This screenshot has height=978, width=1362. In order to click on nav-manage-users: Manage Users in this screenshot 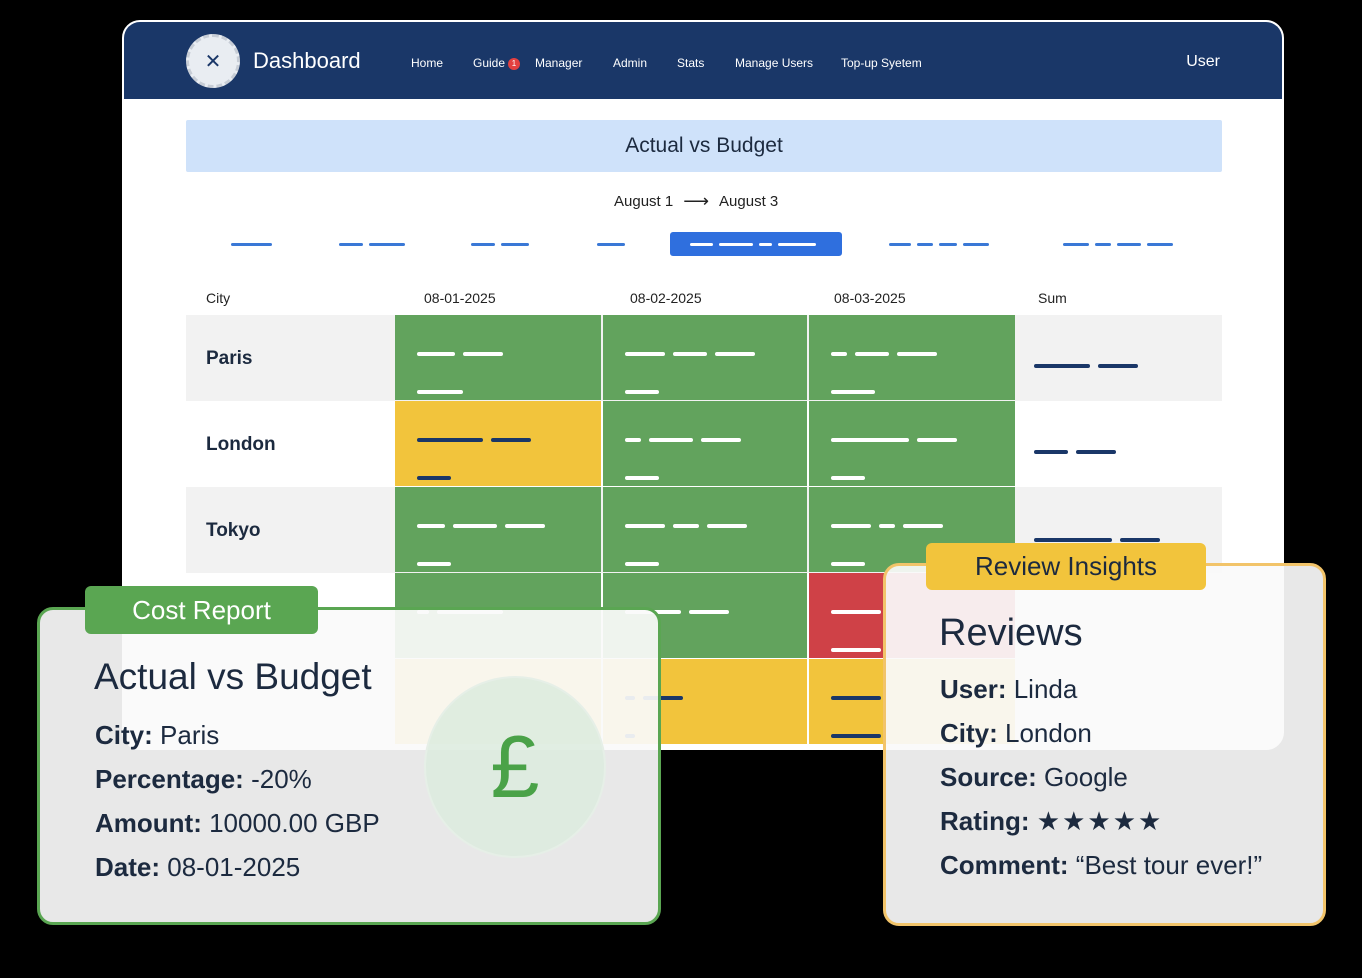, I will do `click(774, 63)`.